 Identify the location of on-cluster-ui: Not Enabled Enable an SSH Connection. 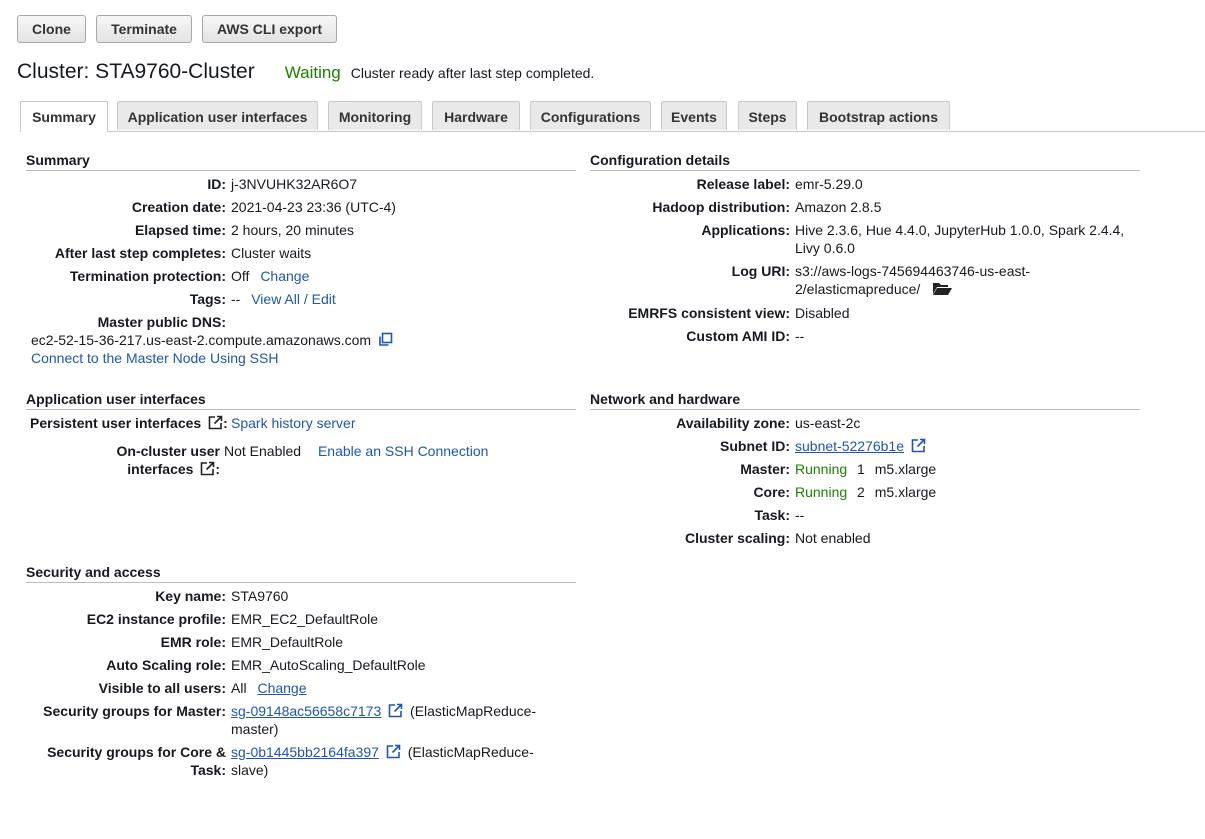
(356, 451).